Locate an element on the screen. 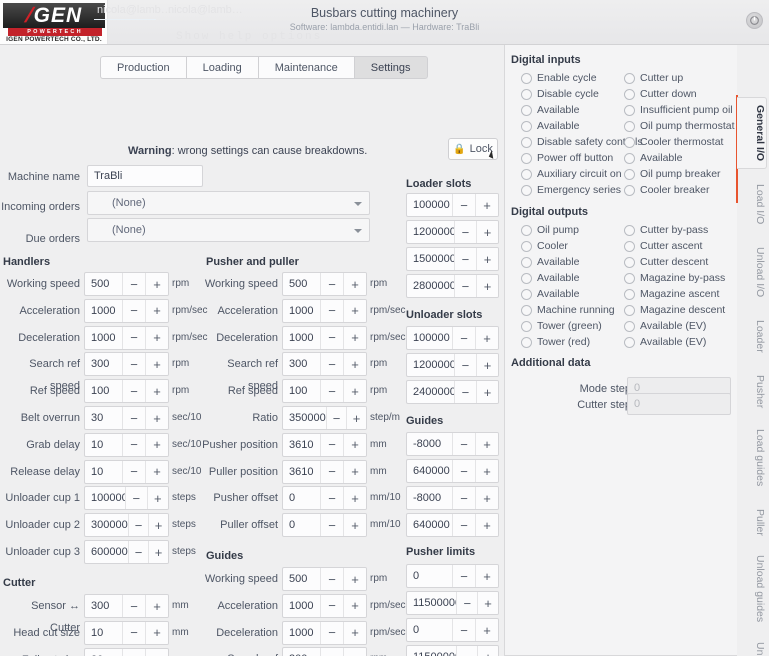  handlers-belt-overrun: 30− + is located at coordinates (126, 418).